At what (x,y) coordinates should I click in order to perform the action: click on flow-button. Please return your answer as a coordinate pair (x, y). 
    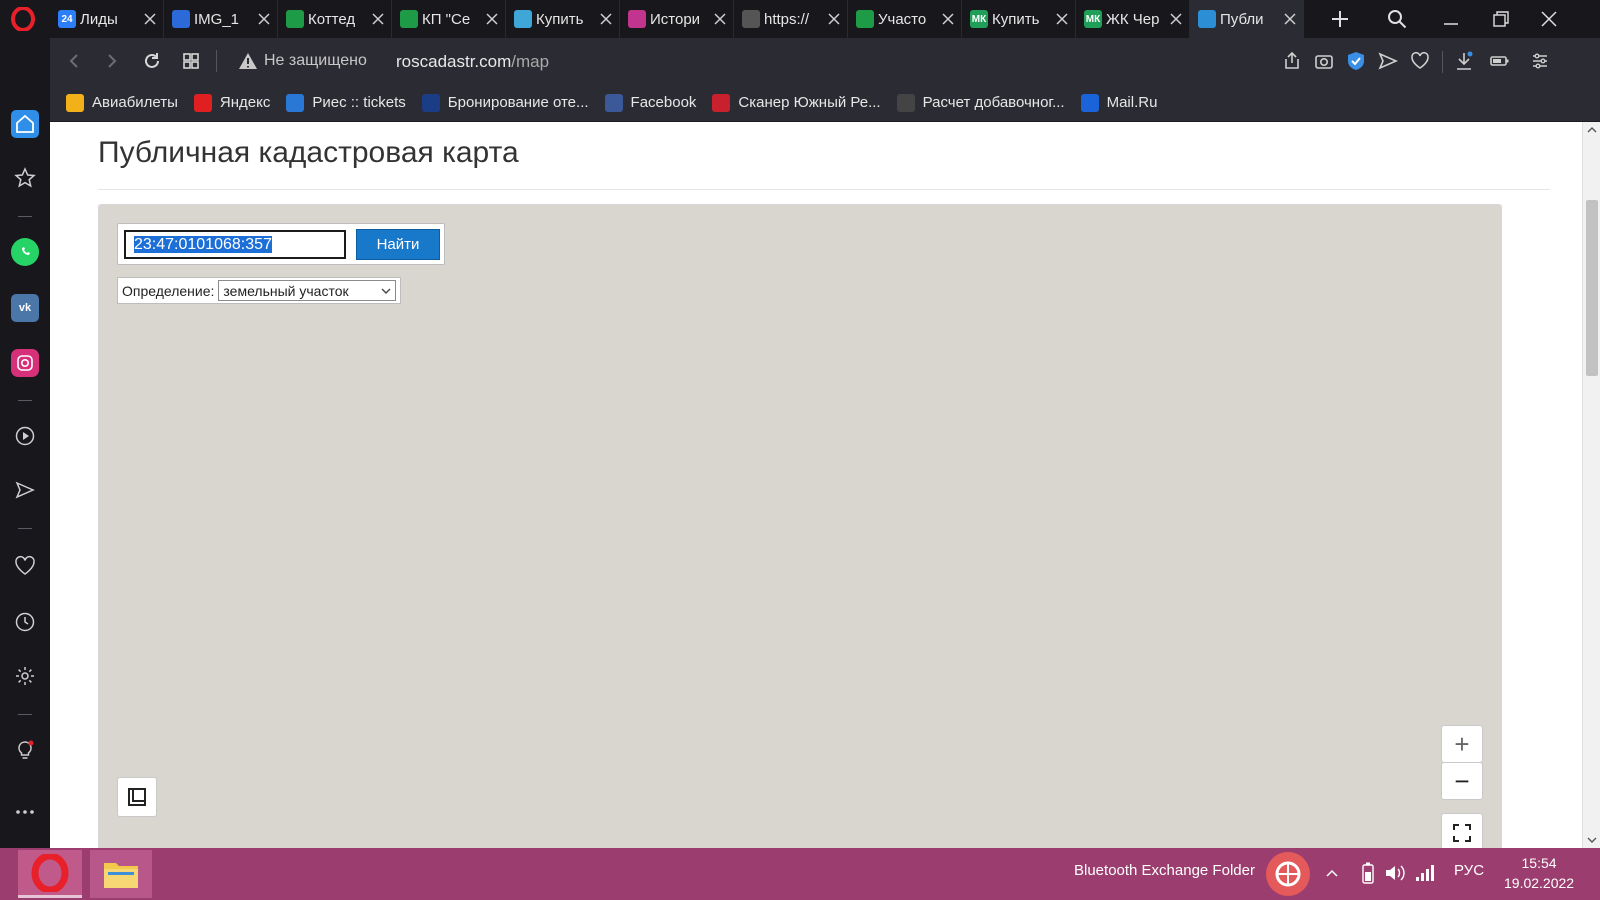
    Looking at the image, I should click on (25, 490).